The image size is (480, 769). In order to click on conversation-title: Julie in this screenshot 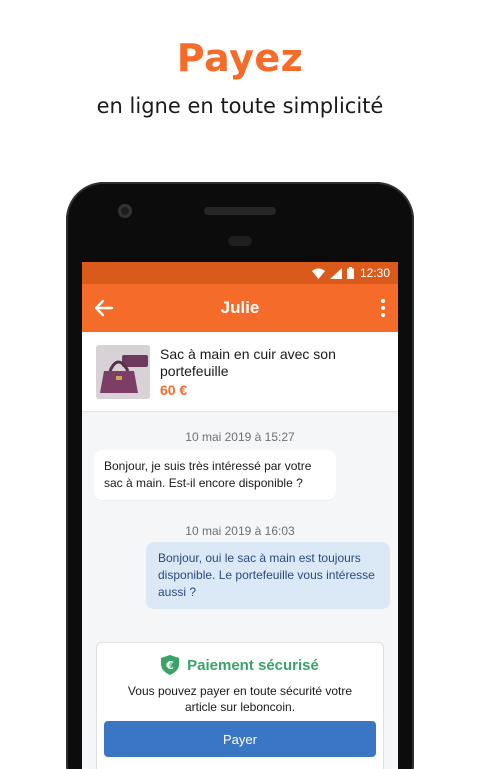, I will do `click(240, 307)`.